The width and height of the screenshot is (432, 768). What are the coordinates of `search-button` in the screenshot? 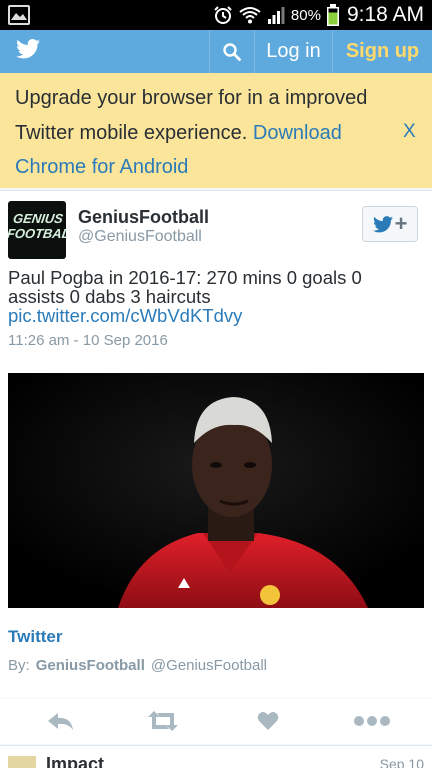 It's located at (232, 51).